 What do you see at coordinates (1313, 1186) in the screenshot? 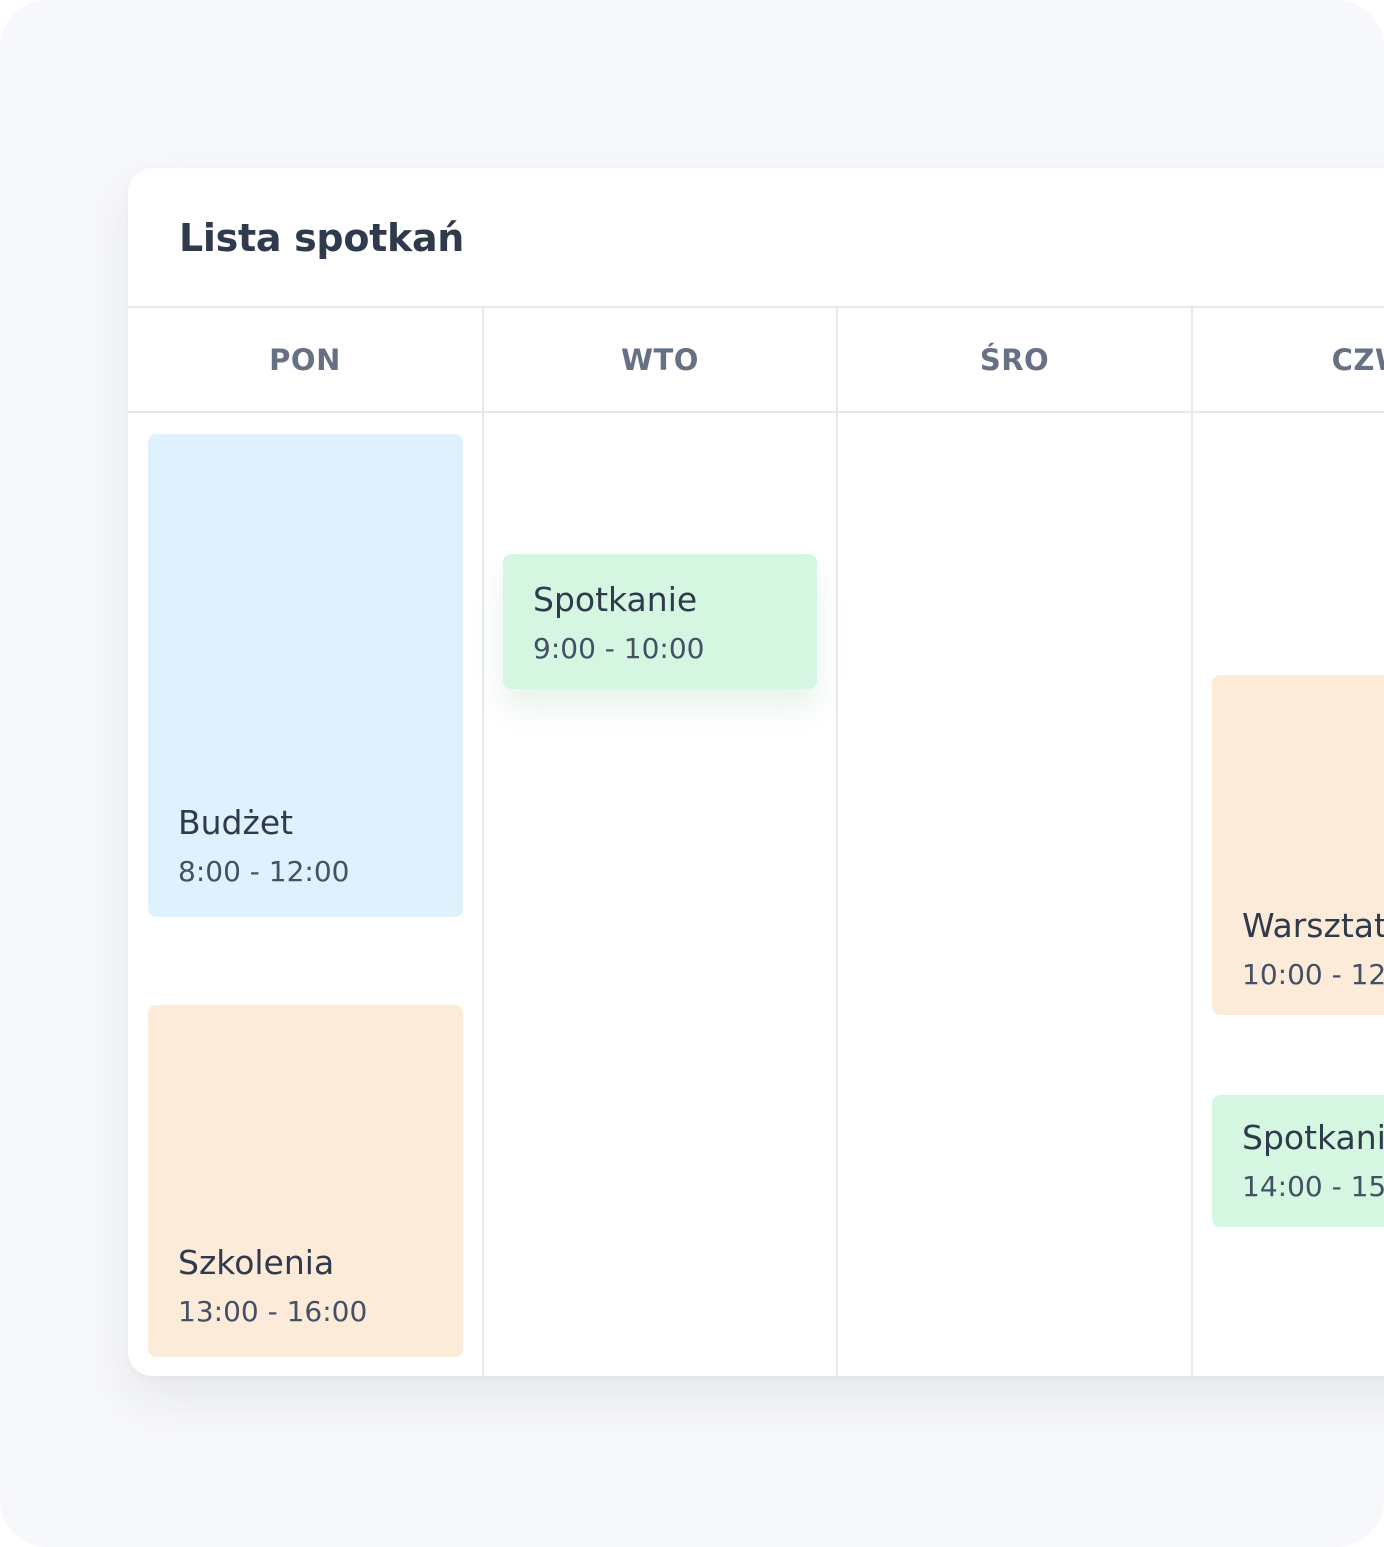
I see `event-time: 14:00 - 15:00` at bounding box center [1313, 1186].